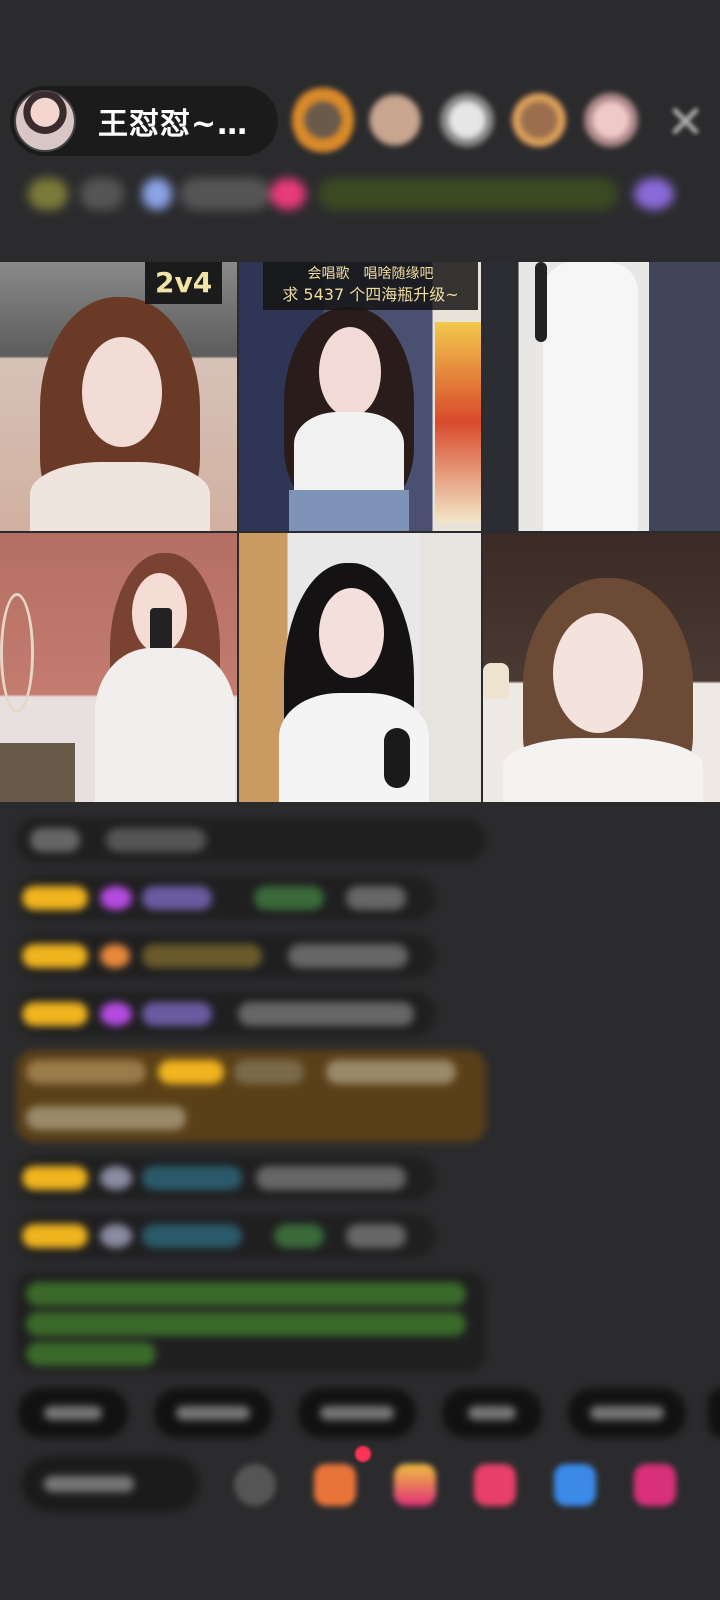 This screenshot has height=1600, width=720. I want to click on top-viewers-list, so click(467, 120).